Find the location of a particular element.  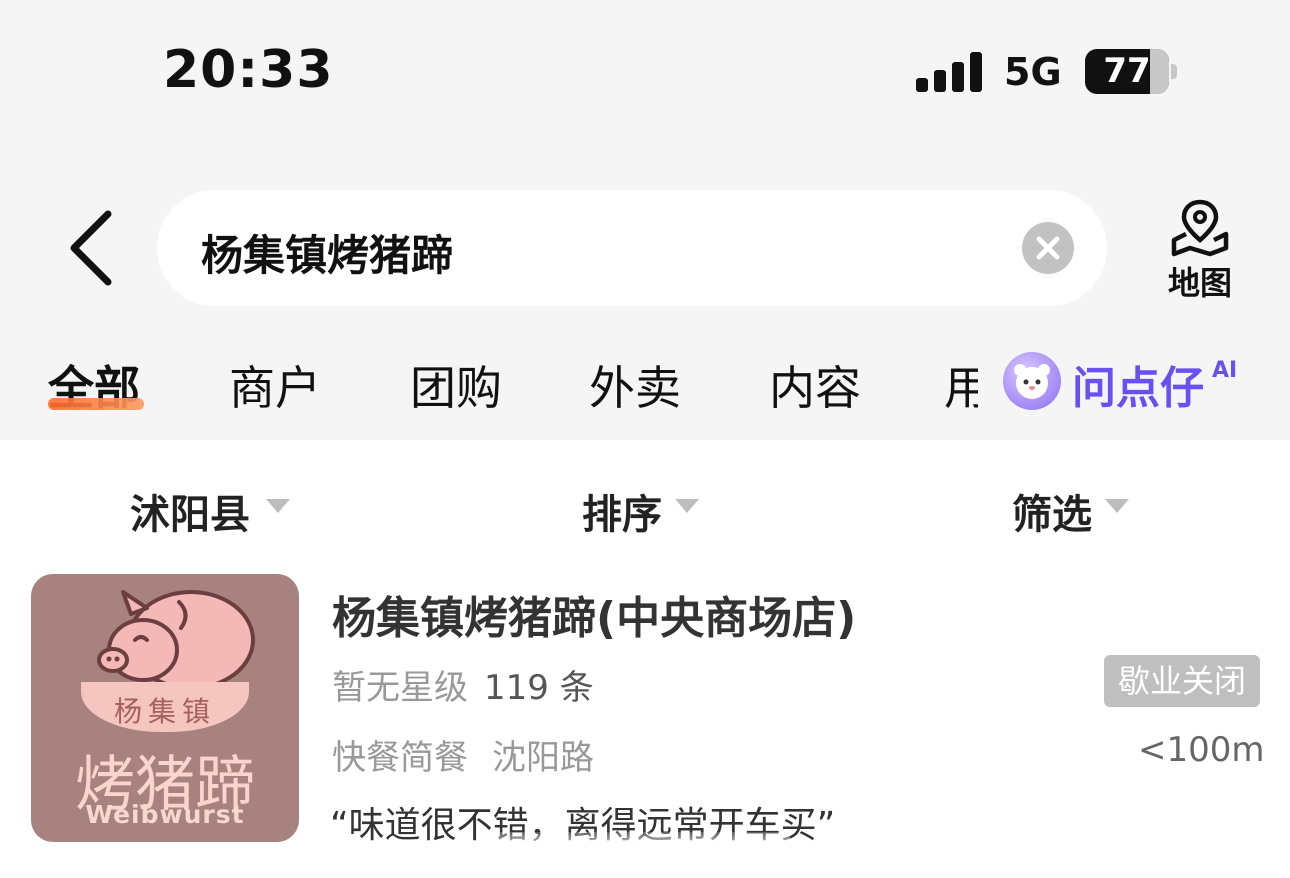

map-button: 地图 is located at coordinates (1200, 251).